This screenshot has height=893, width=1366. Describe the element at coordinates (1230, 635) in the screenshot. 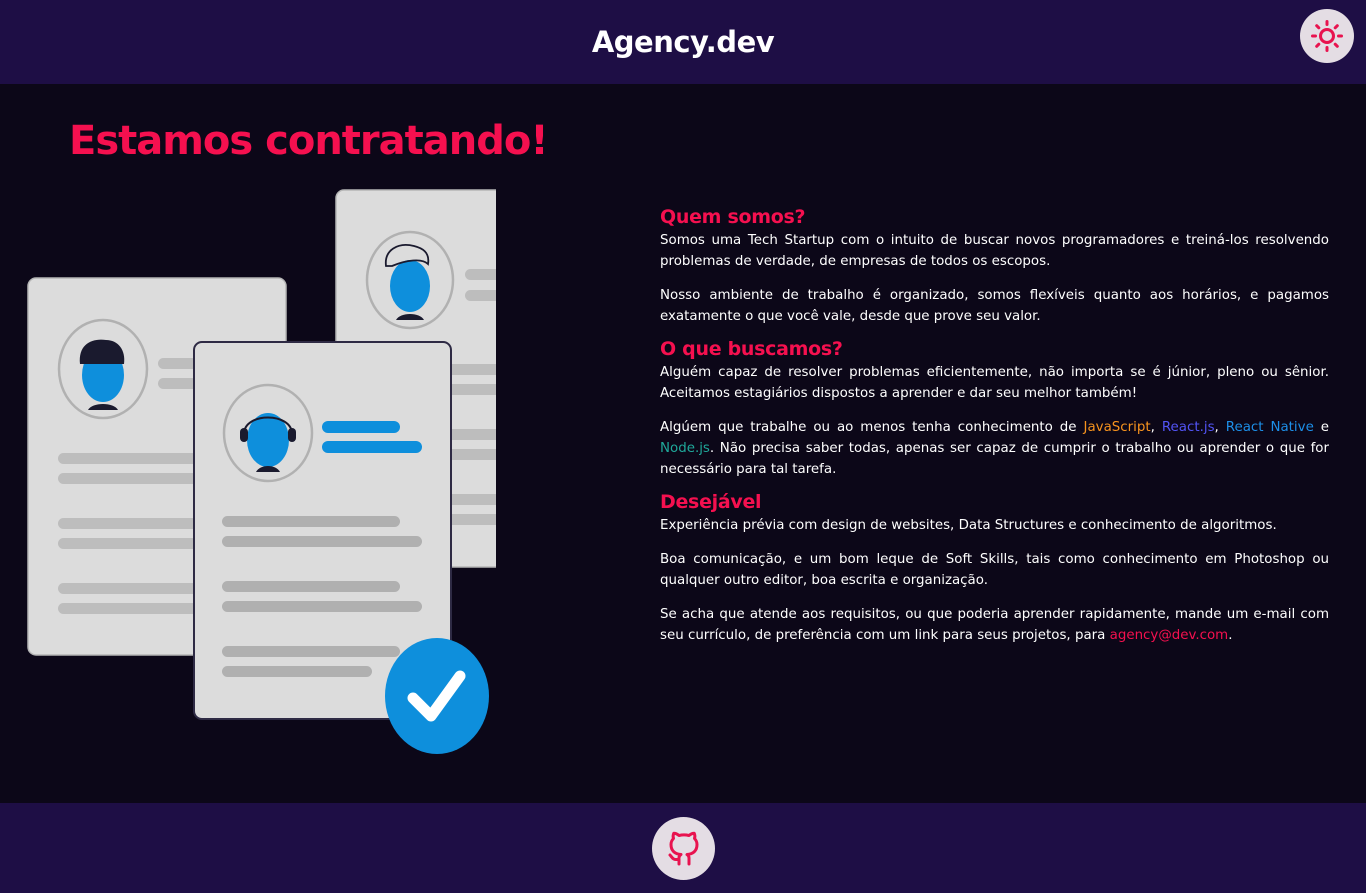

I see `desirable-paragraph-3-suffix: .` at that location.